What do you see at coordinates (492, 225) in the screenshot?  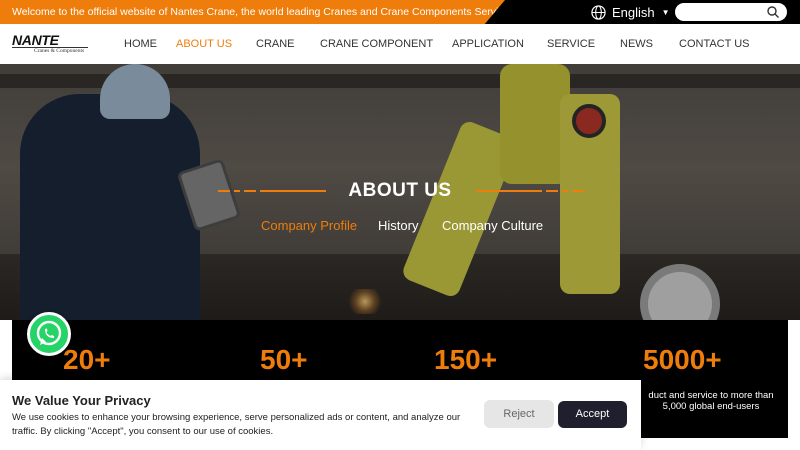 I see `subnav-company-culture: Company Culture` at bounding box center [492, 225].